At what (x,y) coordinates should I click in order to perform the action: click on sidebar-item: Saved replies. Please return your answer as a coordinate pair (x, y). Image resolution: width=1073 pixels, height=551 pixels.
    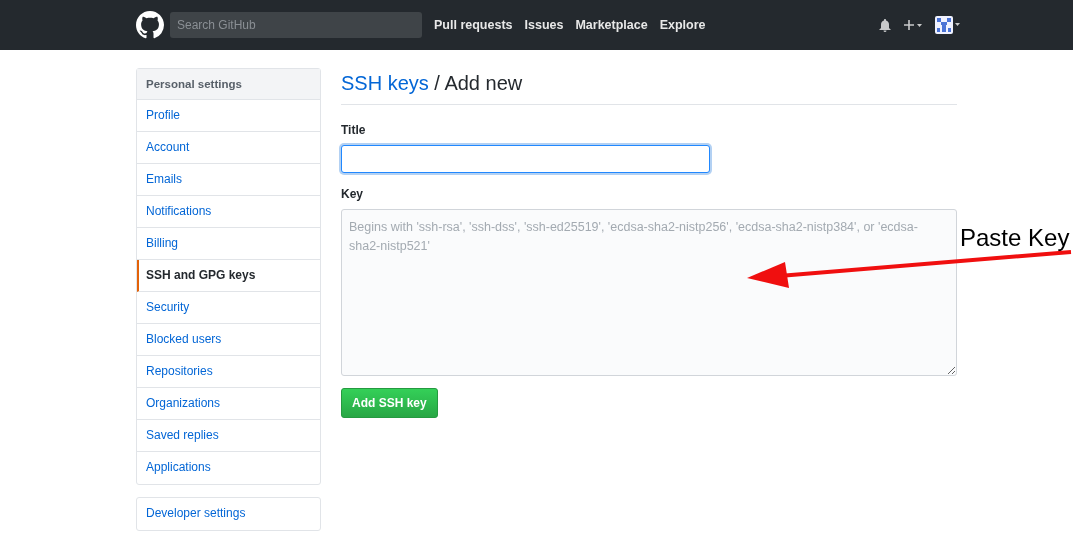
    Looking at the image, I should click on (228, 436).